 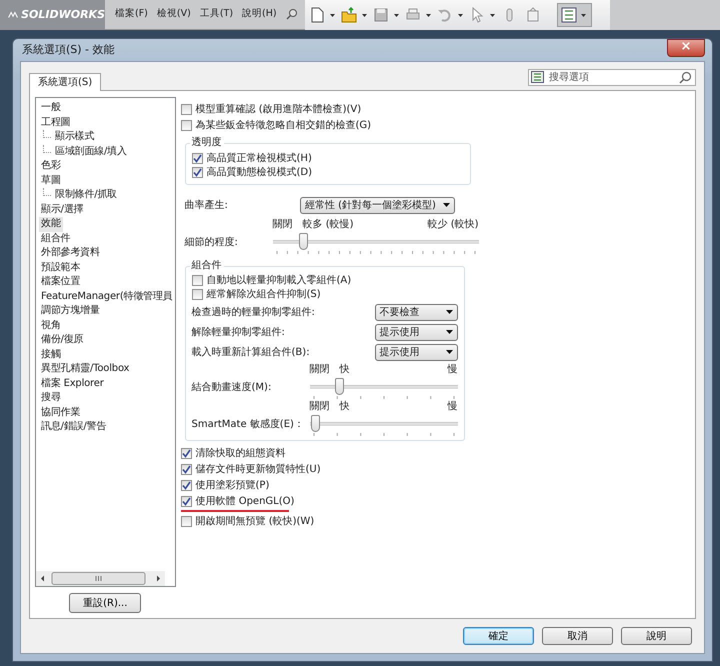 I want to click on tree-item: 工程圖, so click(x=55, y=123).